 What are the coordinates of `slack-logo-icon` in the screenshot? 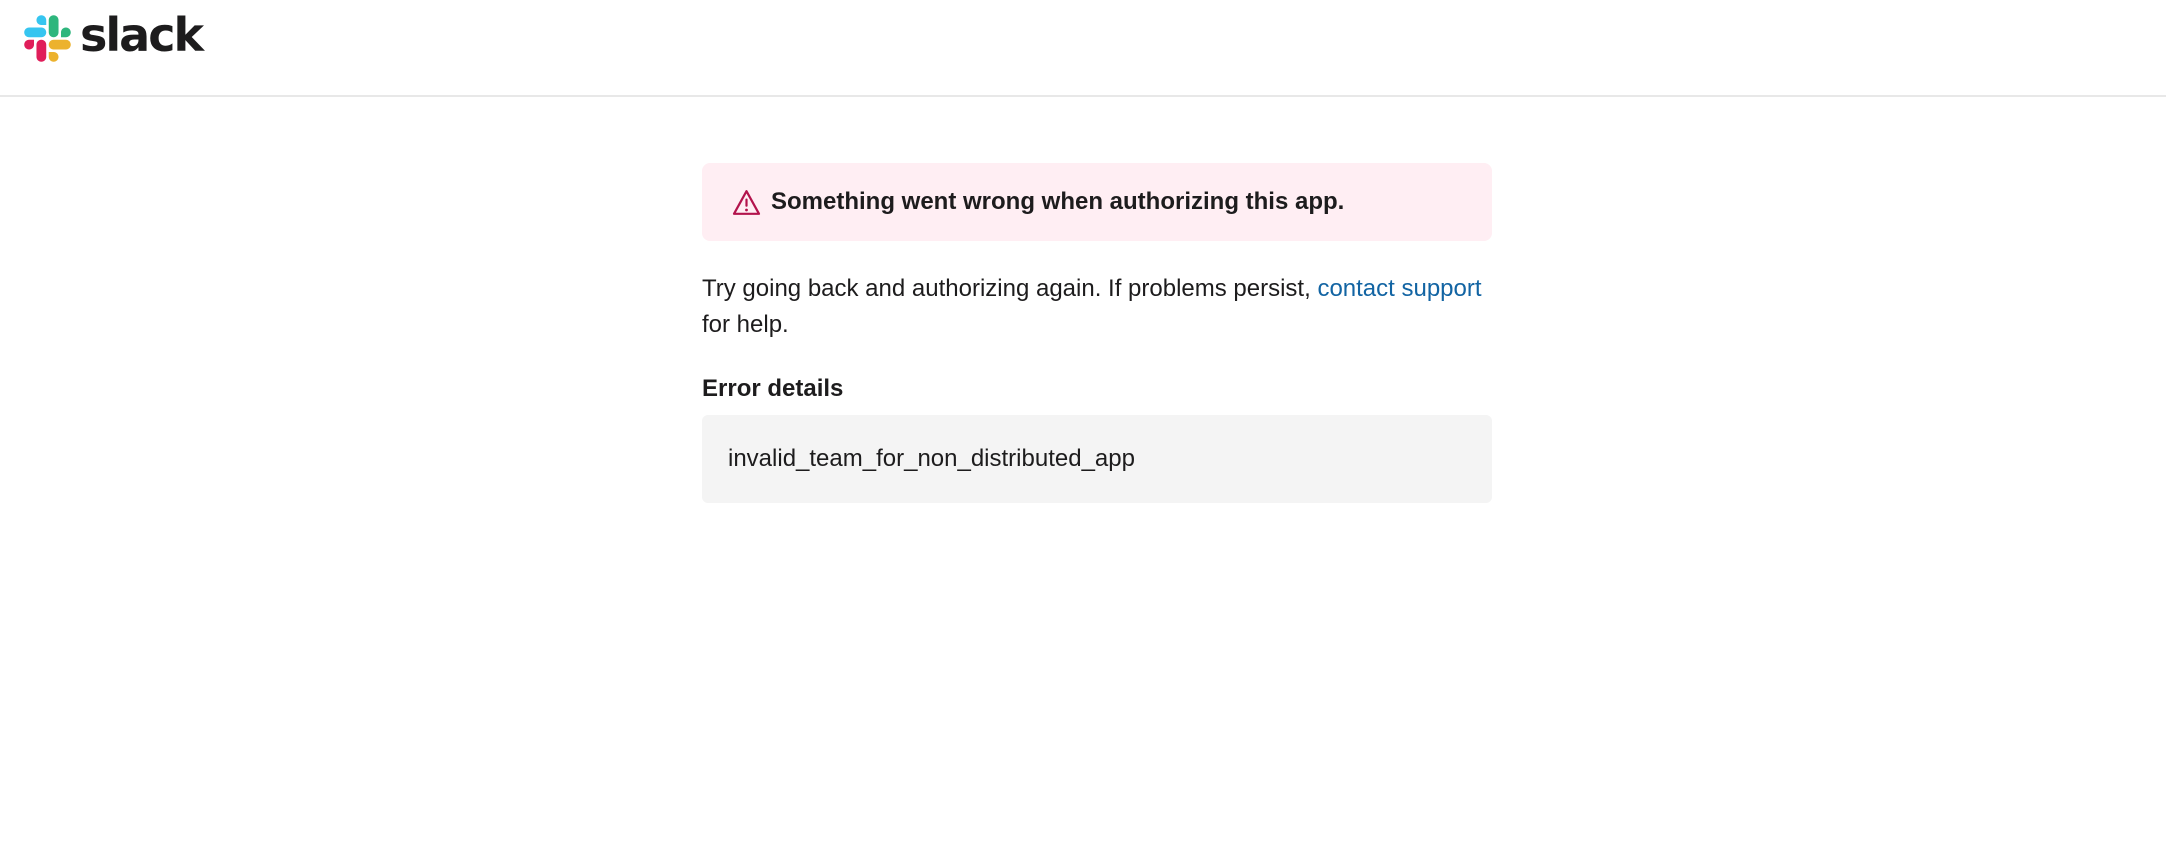 It's located at (47, 38).